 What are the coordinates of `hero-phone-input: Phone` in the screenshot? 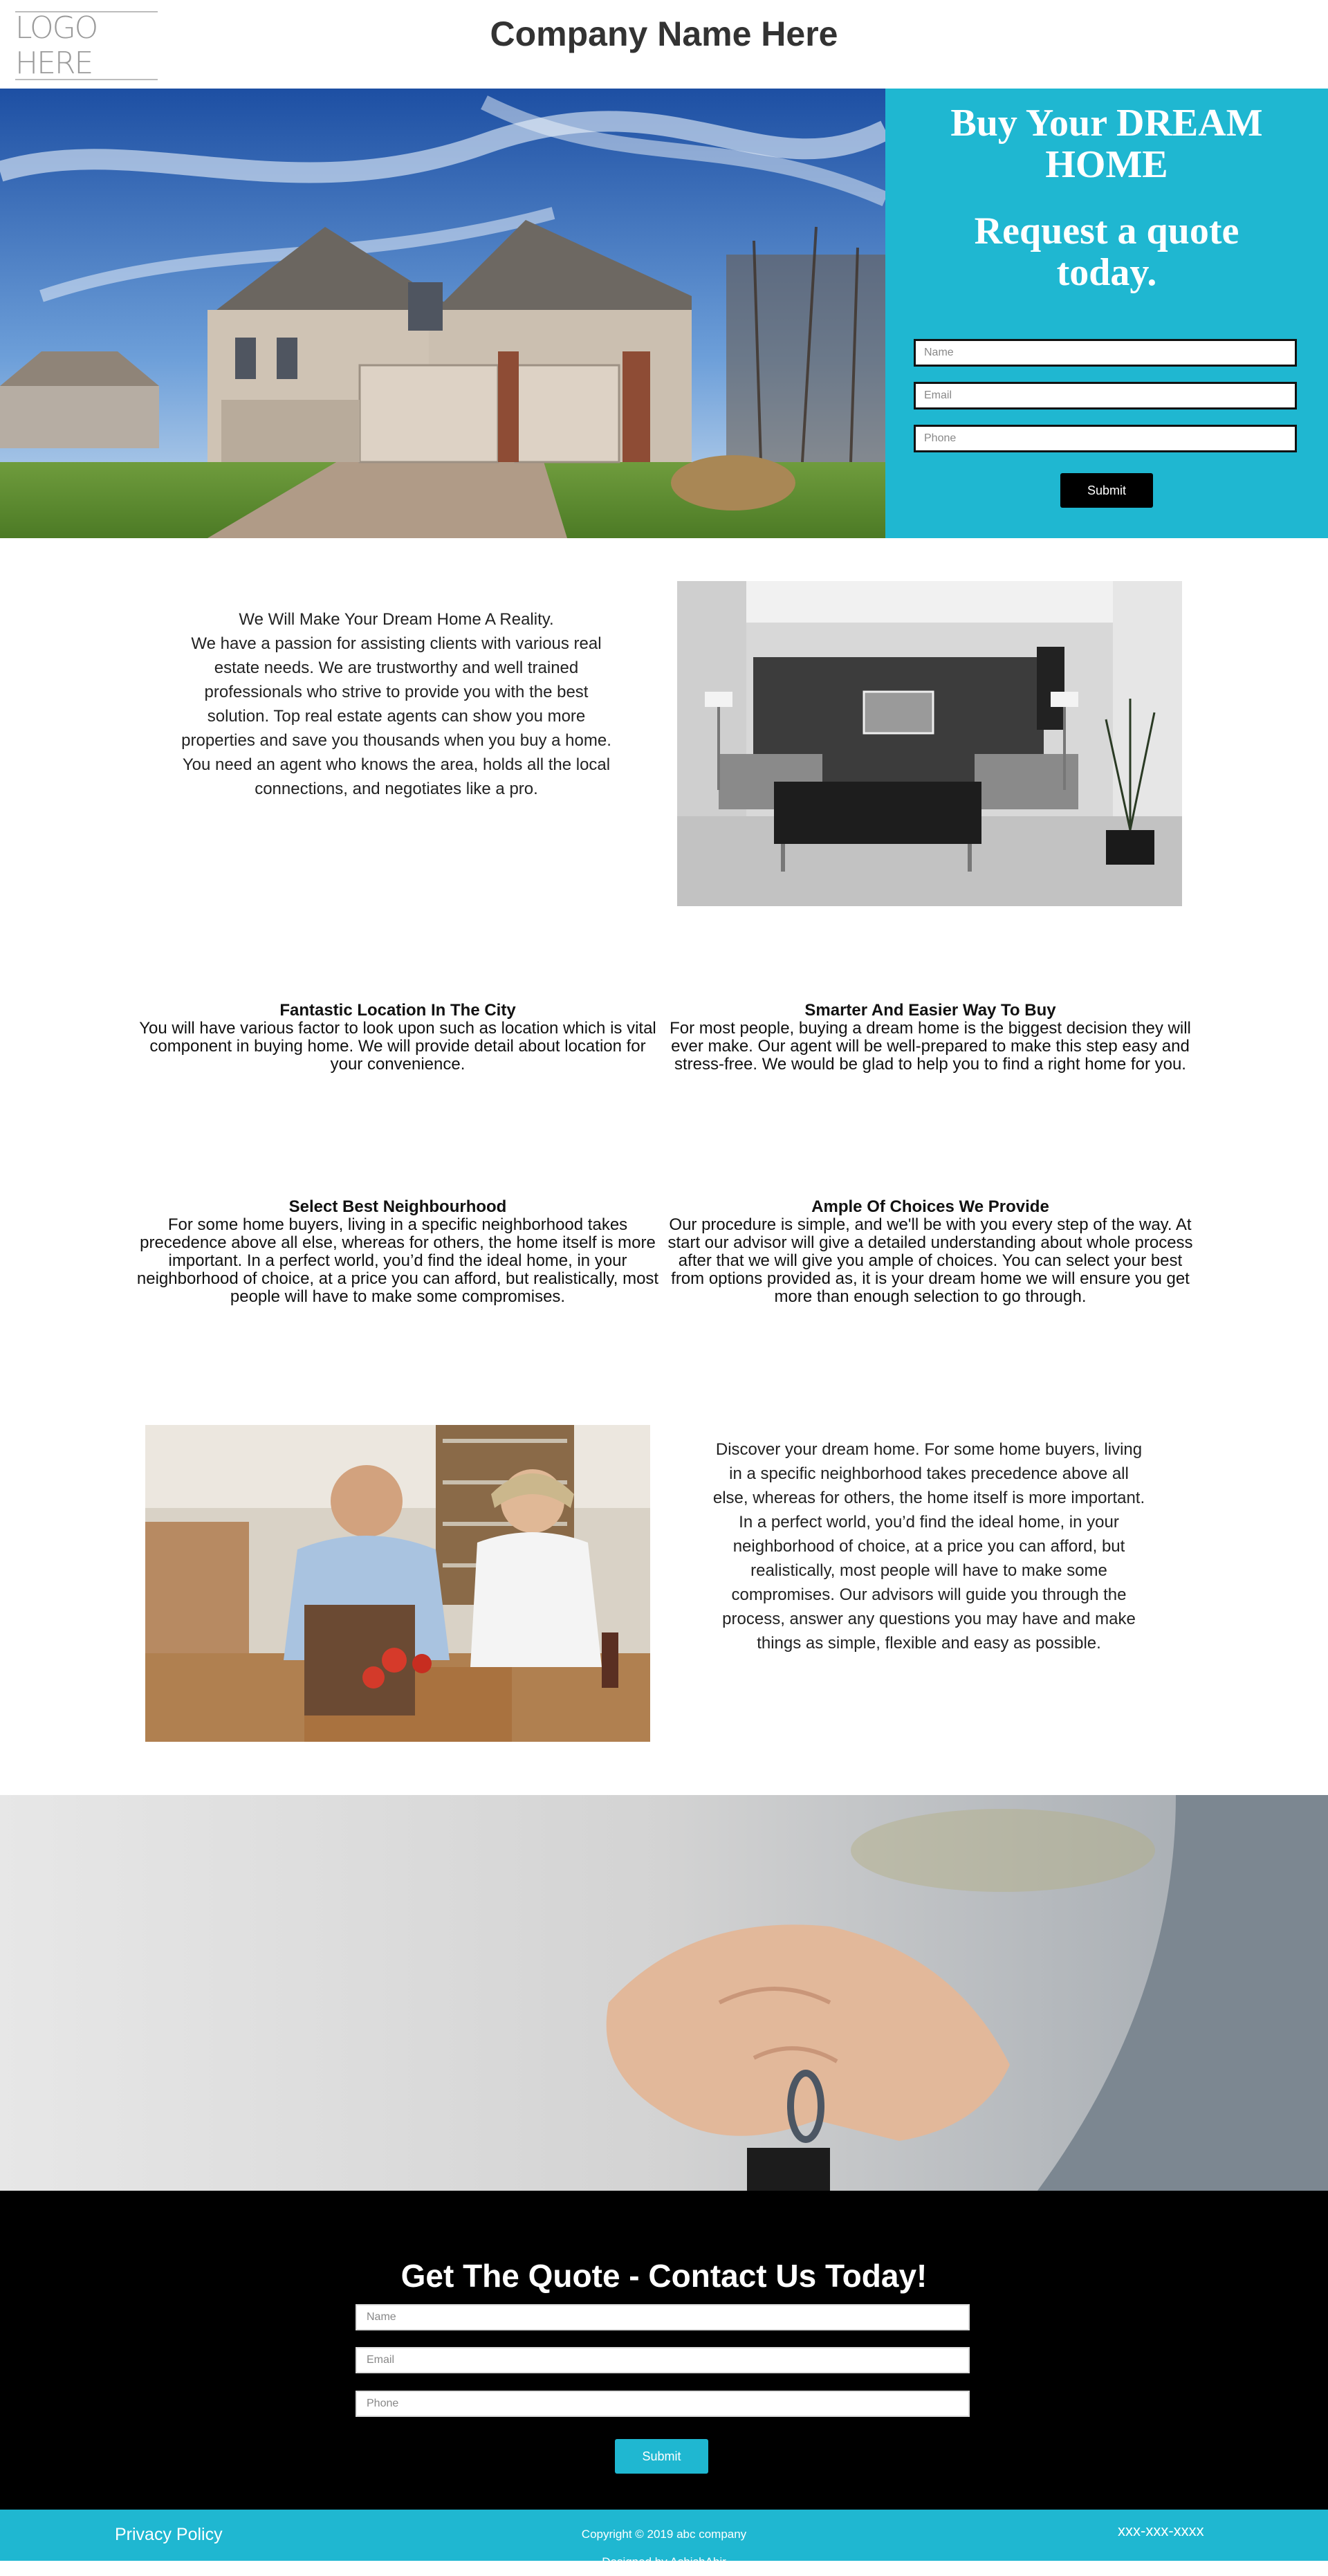 It's located at (1105, 438).